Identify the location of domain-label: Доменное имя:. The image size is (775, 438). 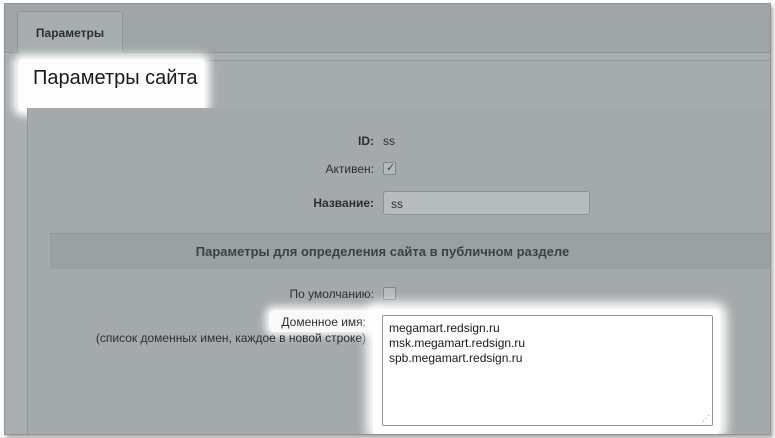
(323, 322).